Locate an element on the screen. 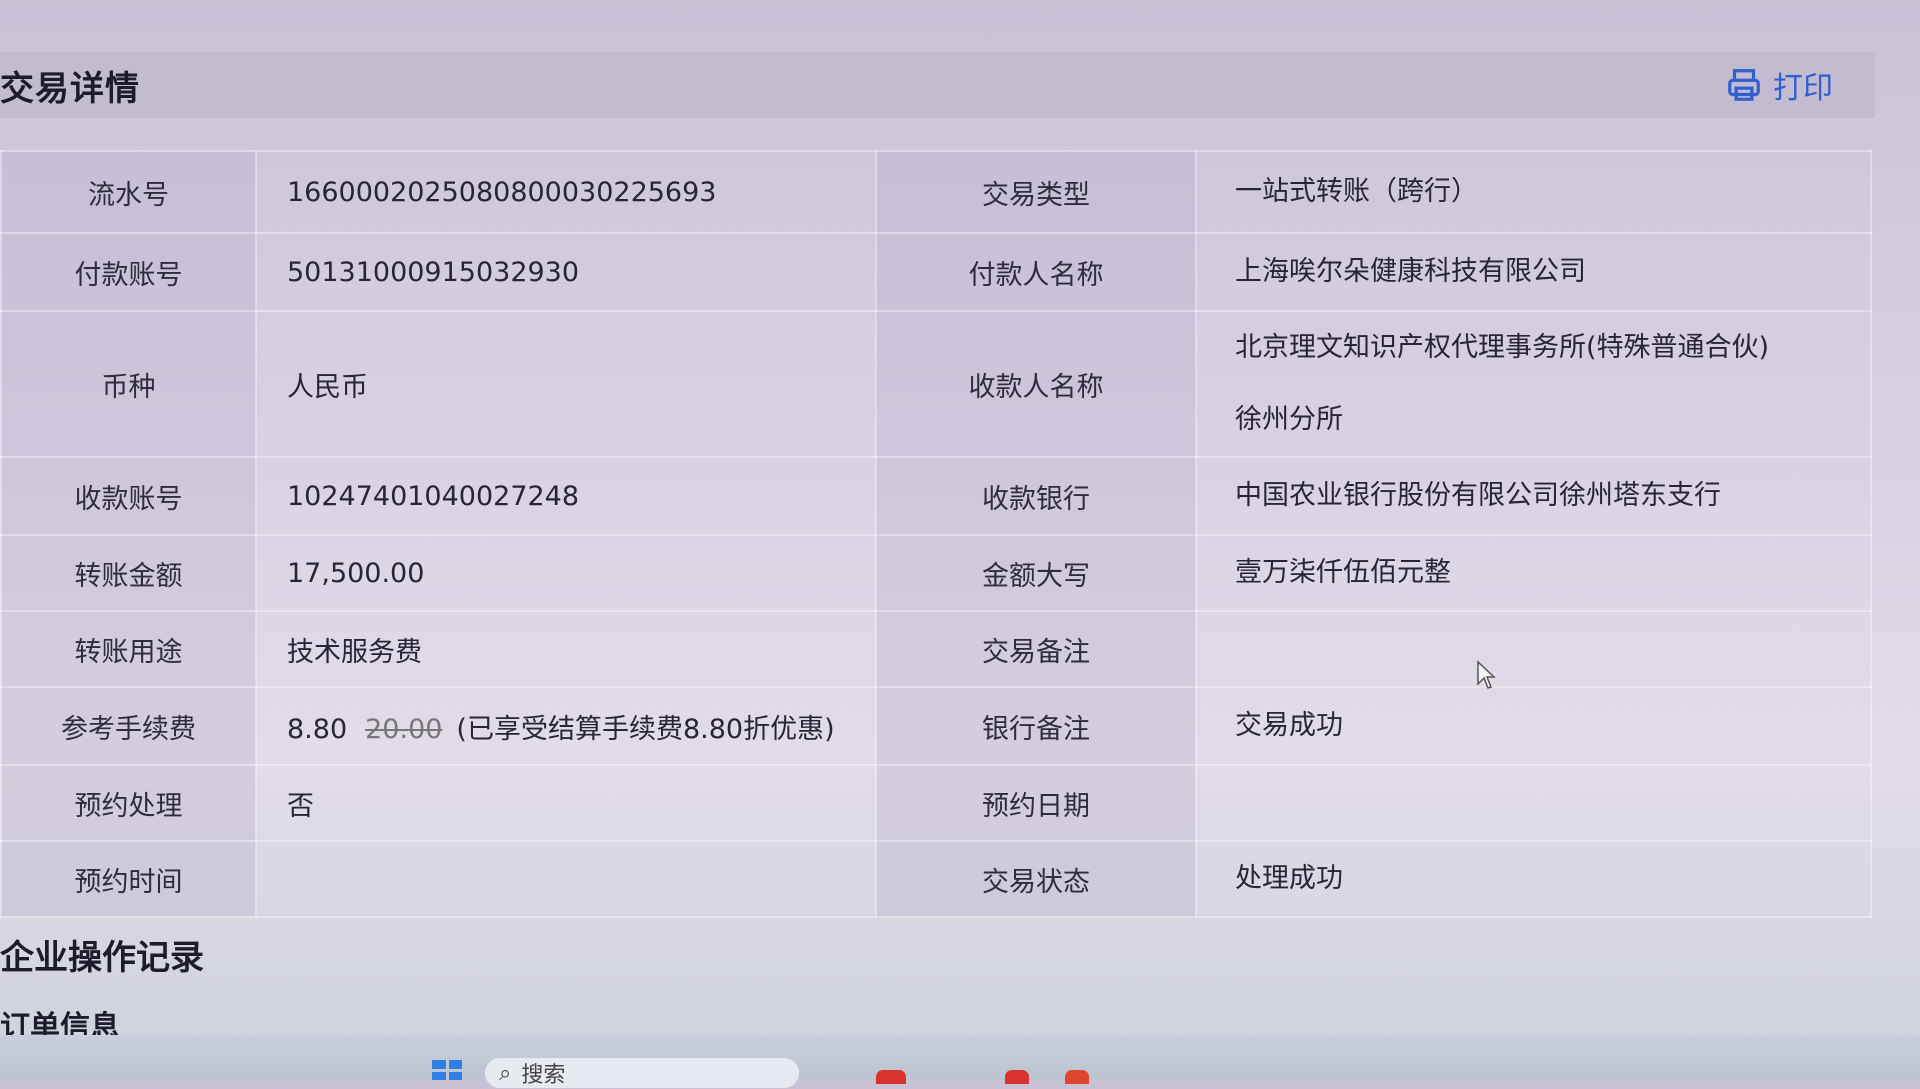 Image resolution: width=1920 pixels, height=1089 pixels. payee-name-line2: 徐州分所 is located at coordinates (1289, 419).